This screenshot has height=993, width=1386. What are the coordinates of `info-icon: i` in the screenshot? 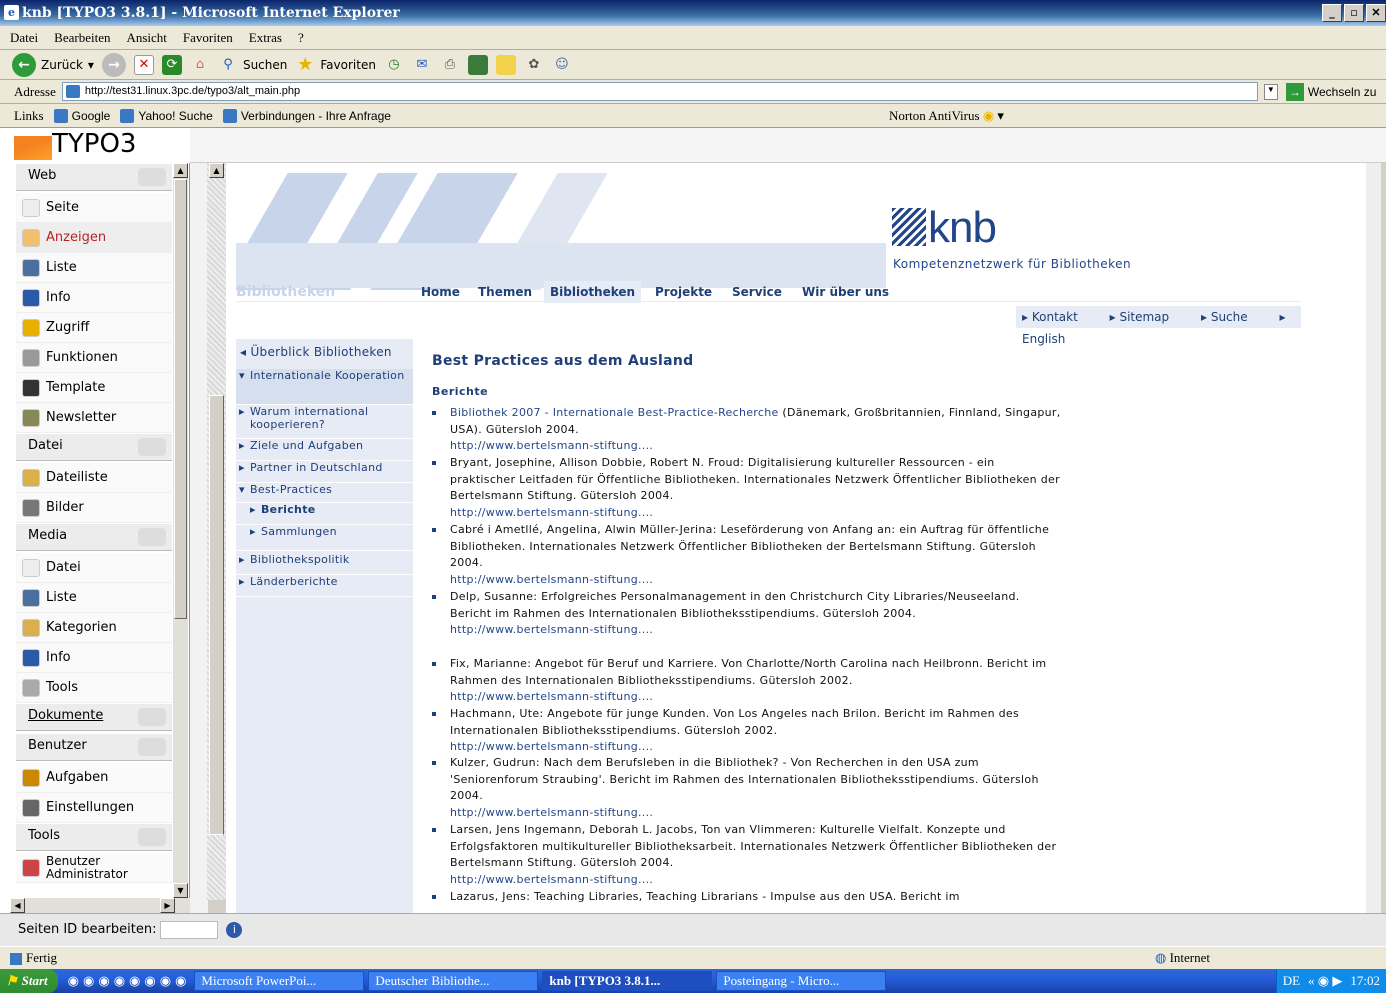 It's located at (234, 929).